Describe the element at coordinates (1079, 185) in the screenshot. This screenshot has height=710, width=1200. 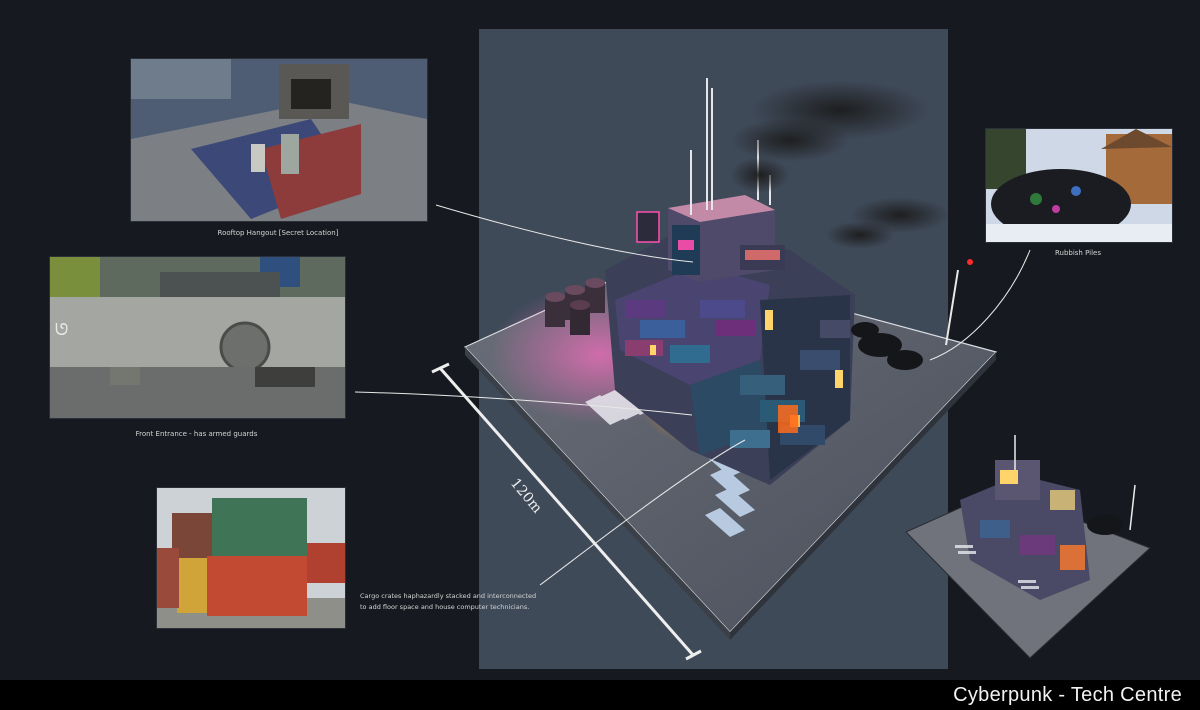
I see `rubbish-reference-image` at that location.